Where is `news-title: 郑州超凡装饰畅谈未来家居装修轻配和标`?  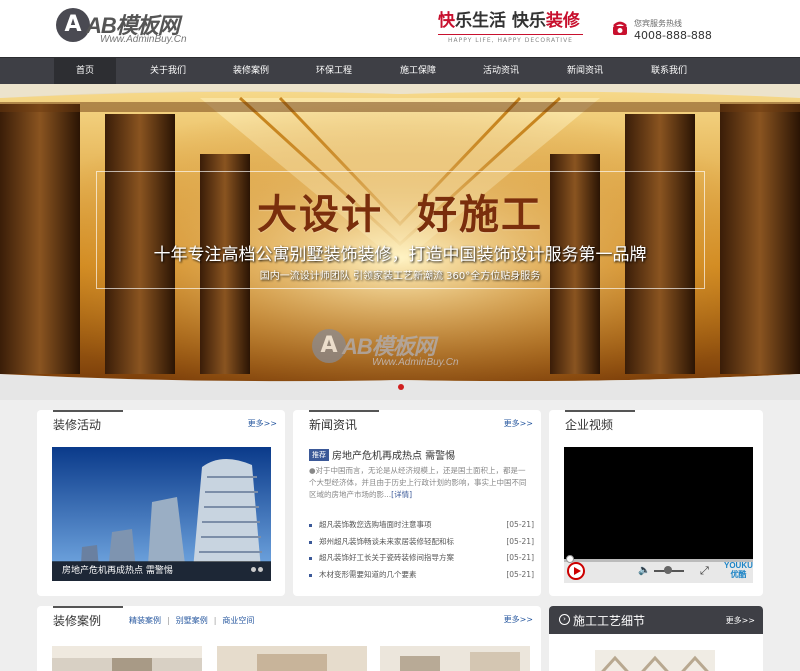
news-title: 郑州超凡装饰畅谈未来家居装修轻配和标 is located at coordinates (386, 542).